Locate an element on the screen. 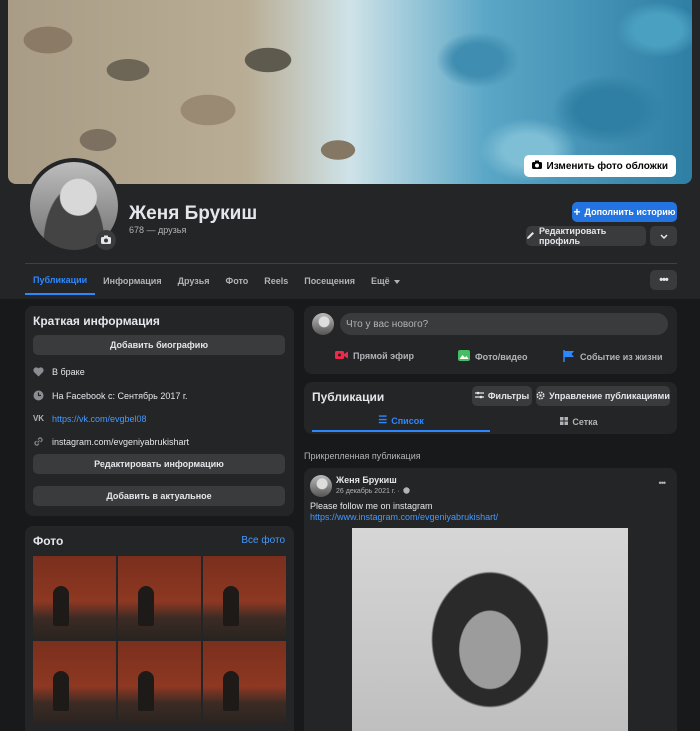 The image size is (700, 731). instagram-row: instagram.com/evgeniyabrukishart is located at coordinates (111, 441).